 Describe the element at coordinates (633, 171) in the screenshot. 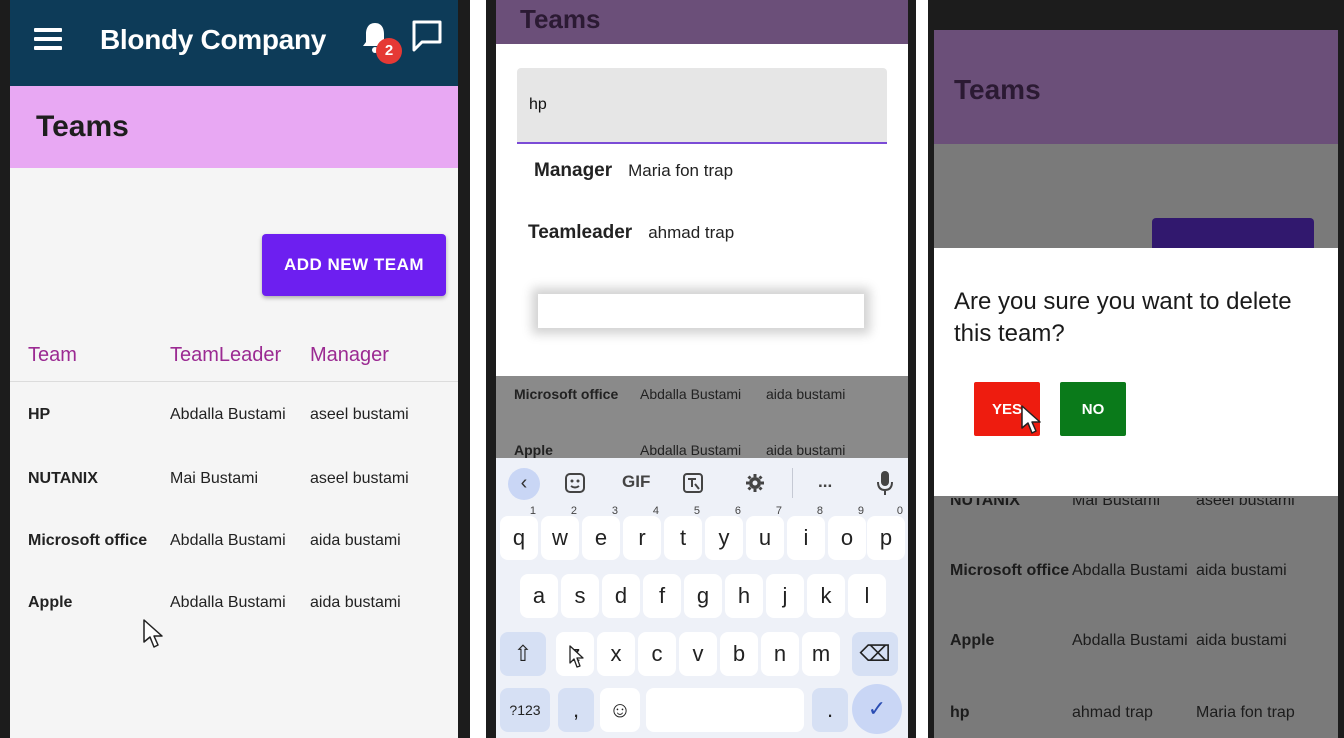

I see `manager-row: Manager Maria fon trap` at that location.